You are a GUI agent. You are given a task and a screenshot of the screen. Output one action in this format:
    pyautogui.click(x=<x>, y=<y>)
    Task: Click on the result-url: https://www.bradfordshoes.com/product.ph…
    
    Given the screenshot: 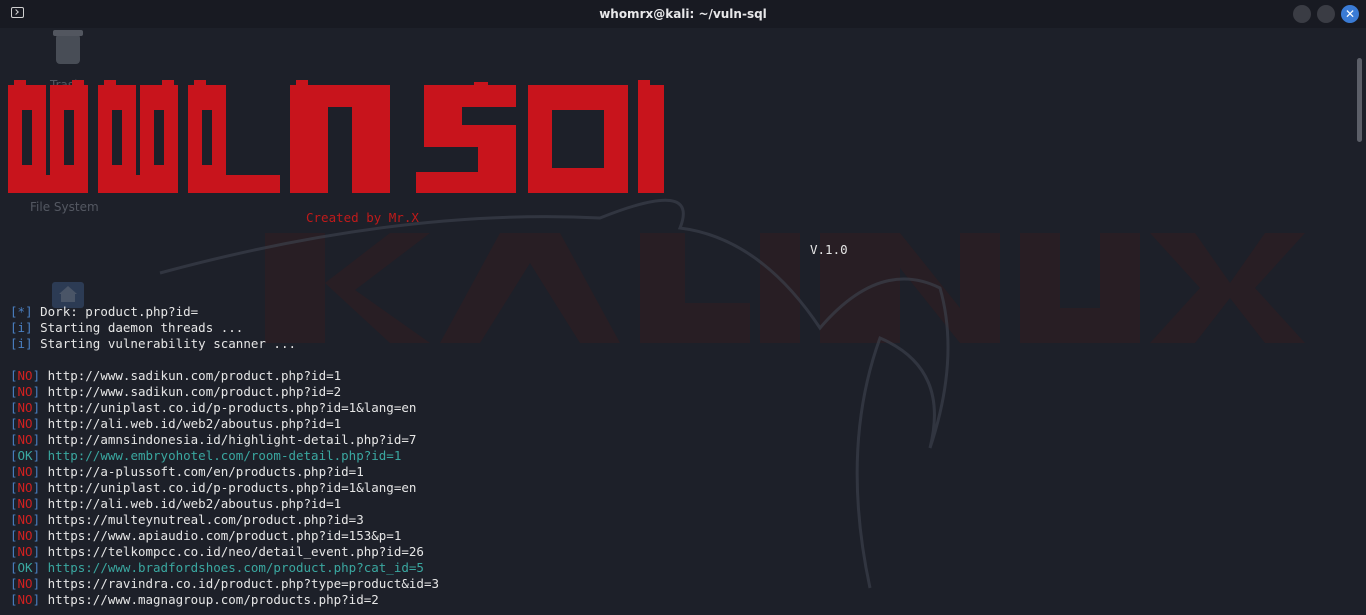 What is the action you would take?
    pyautogui.click(x=235, y=567)
    